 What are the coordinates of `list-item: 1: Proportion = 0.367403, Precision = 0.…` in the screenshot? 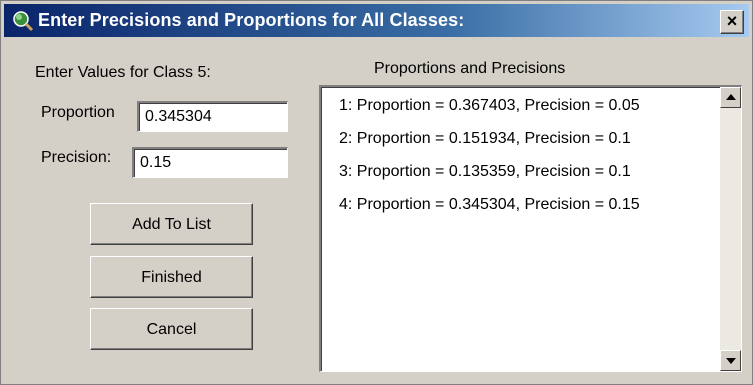 It's located at (489, 106).